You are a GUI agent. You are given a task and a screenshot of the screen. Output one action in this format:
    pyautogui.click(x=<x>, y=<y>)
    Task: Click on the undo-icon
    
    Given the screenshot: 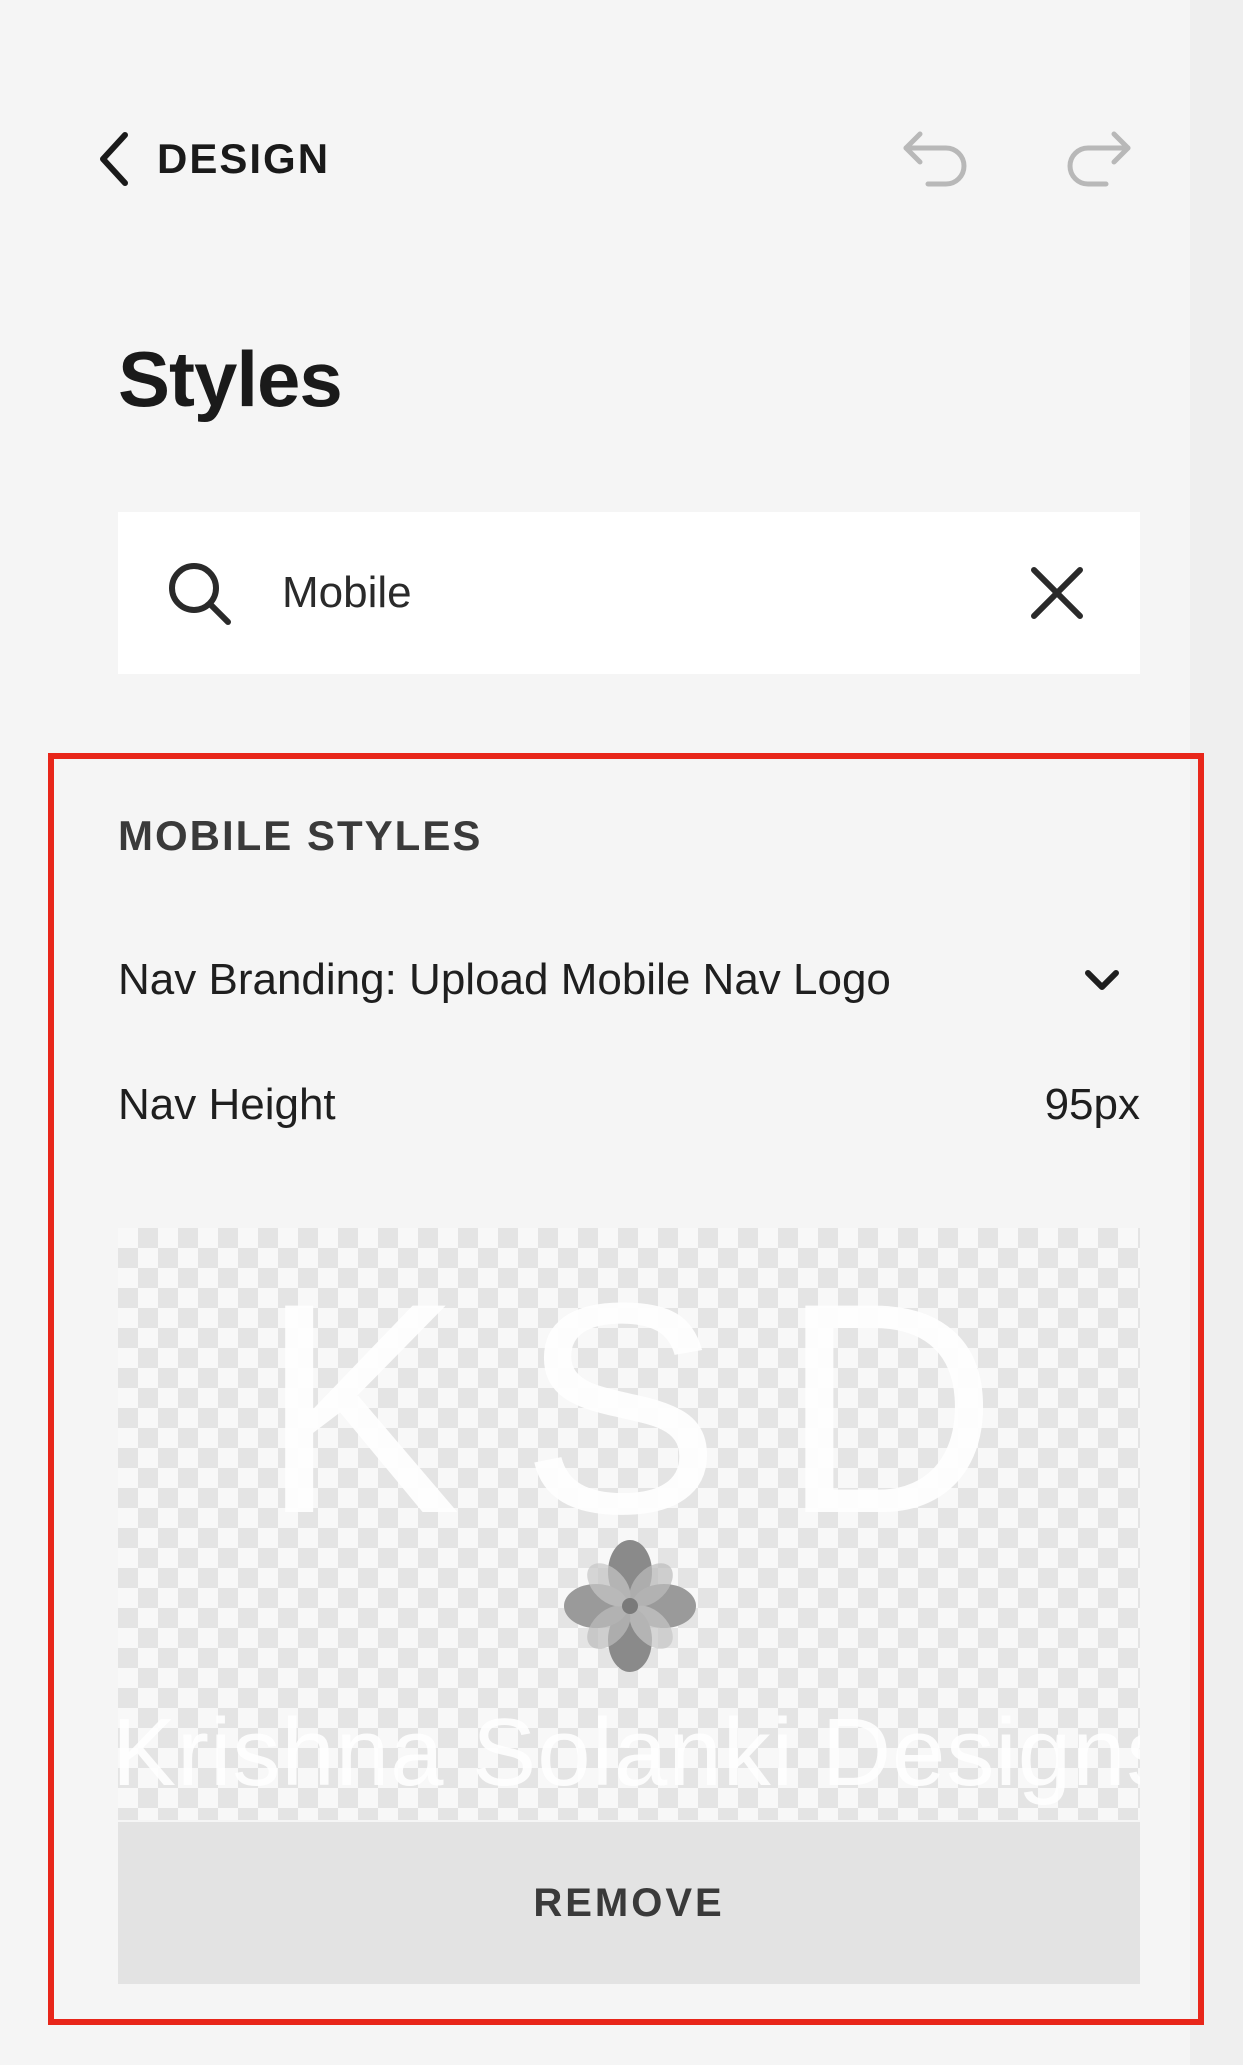 What is the action you would take?
    pyautogui.click(x=935, y=159)
    